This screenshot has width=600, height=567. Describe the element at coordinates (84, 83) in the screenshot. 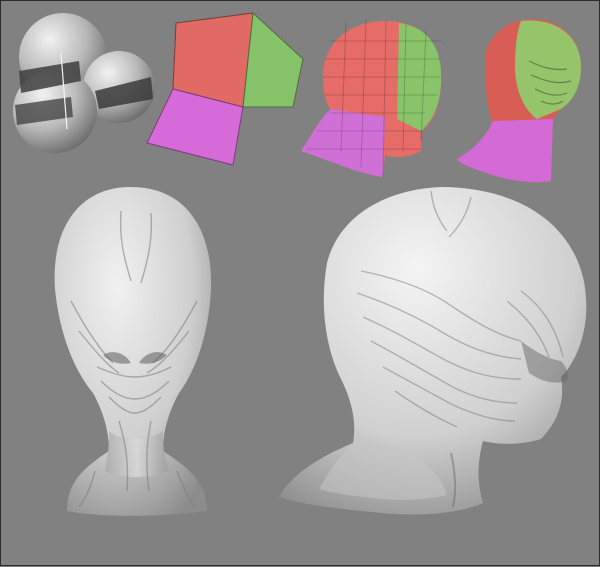

I see `sphere-cluster` at that location.